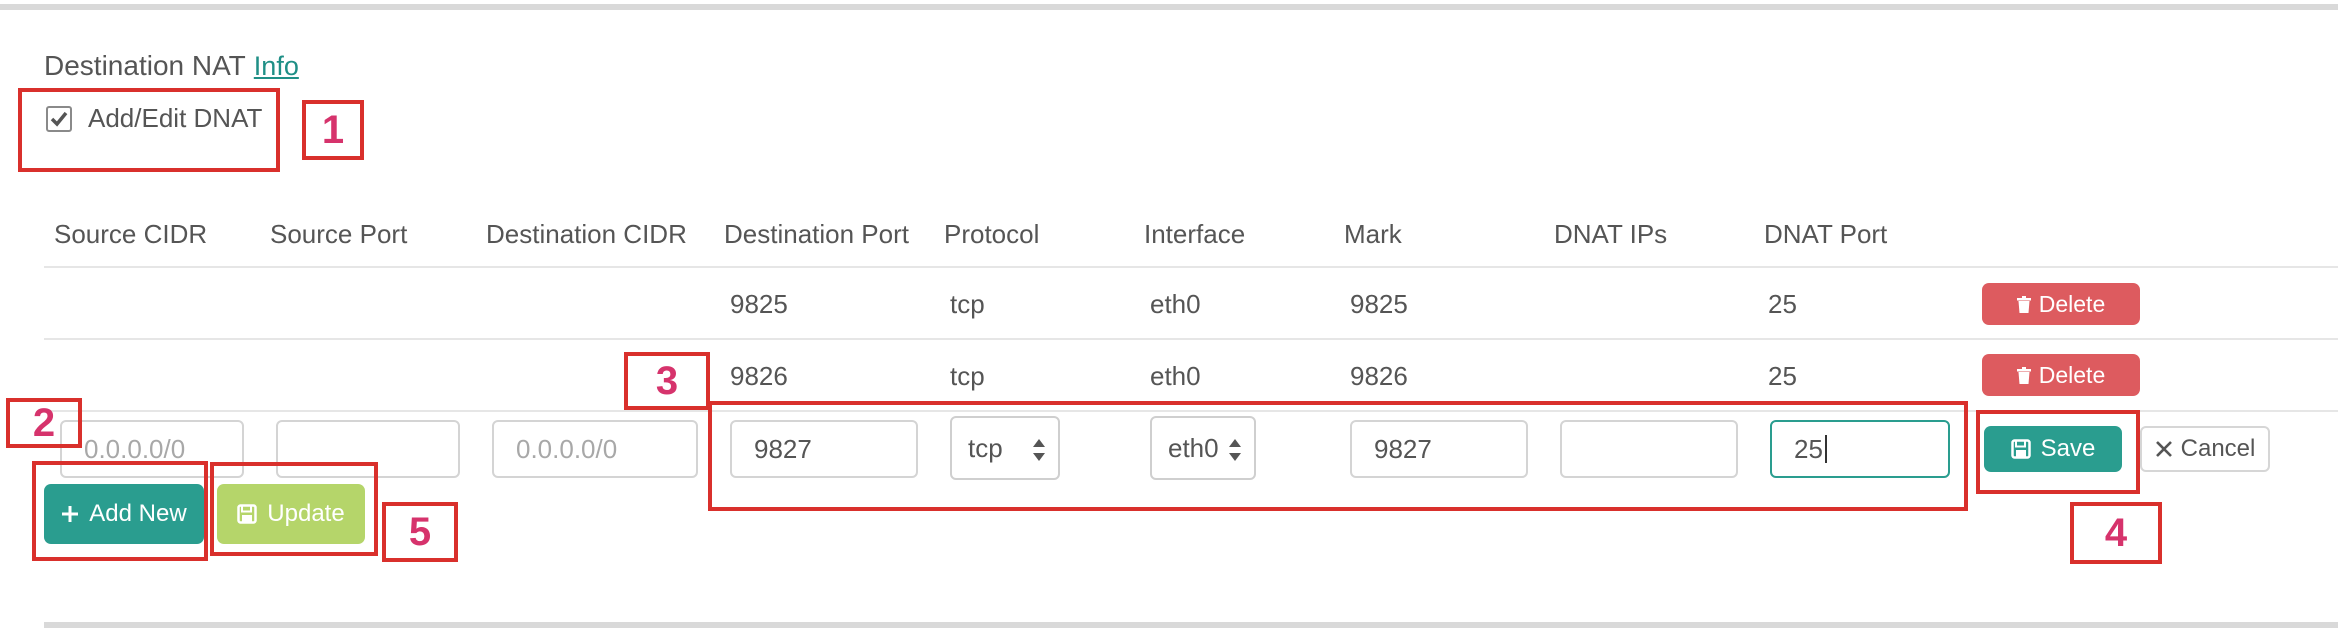 This screenshot has height=630, width=2338. I want to click on header-destination-port: Destination Port, so click(816, 234).